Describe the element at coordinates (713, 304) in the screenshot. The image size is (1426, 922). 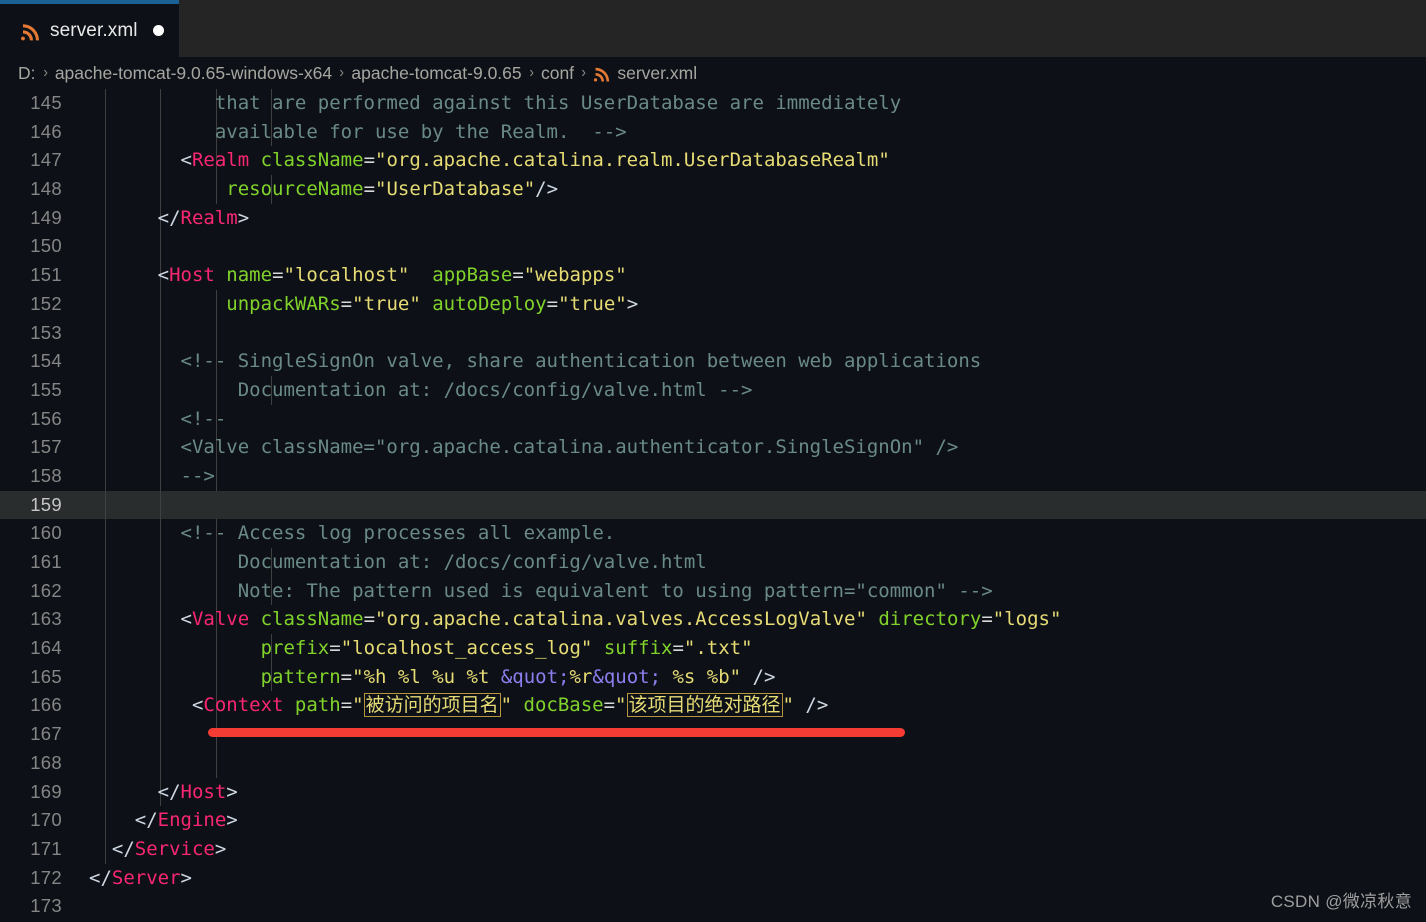
I see `code-line: 152 unpackWARs="true" autoDeploy="true">` at that location.